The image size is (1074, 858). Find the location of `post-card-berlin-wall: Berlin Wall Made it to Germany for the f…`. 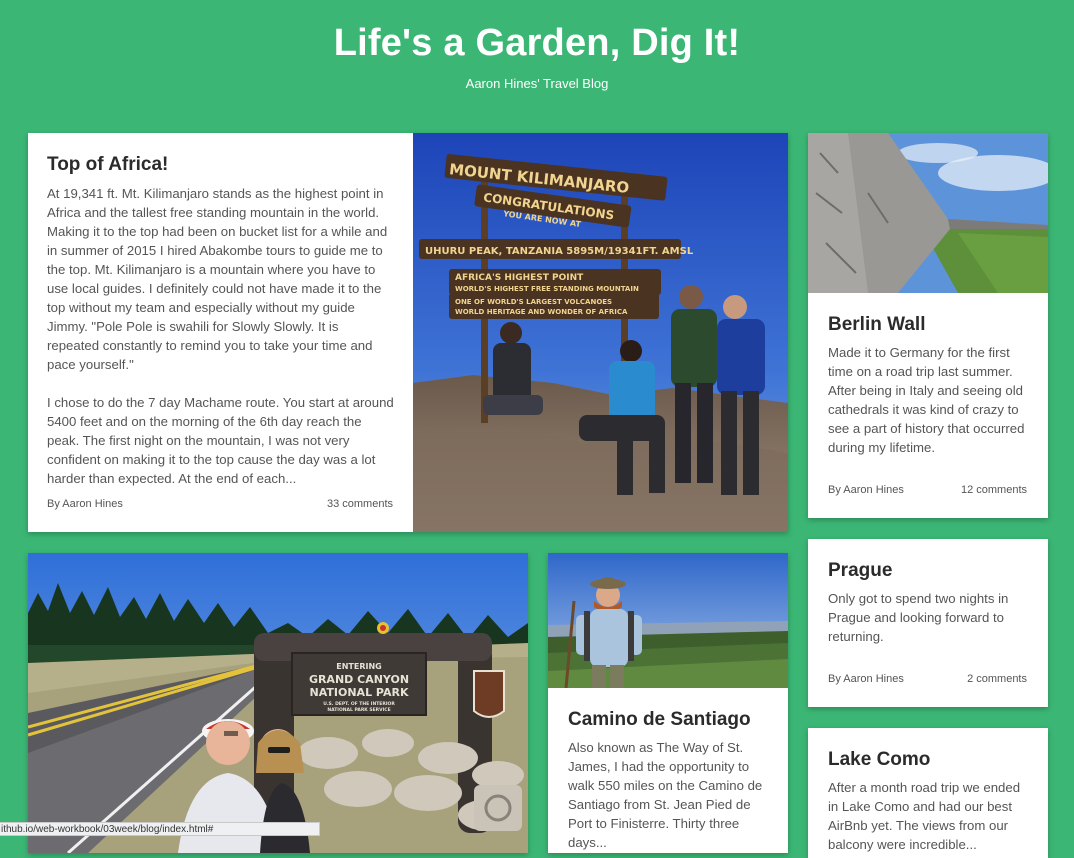

post-card-berlin-wall: Berlin Wall Made it to Germany for the f… is located at coordinates (928, 325).